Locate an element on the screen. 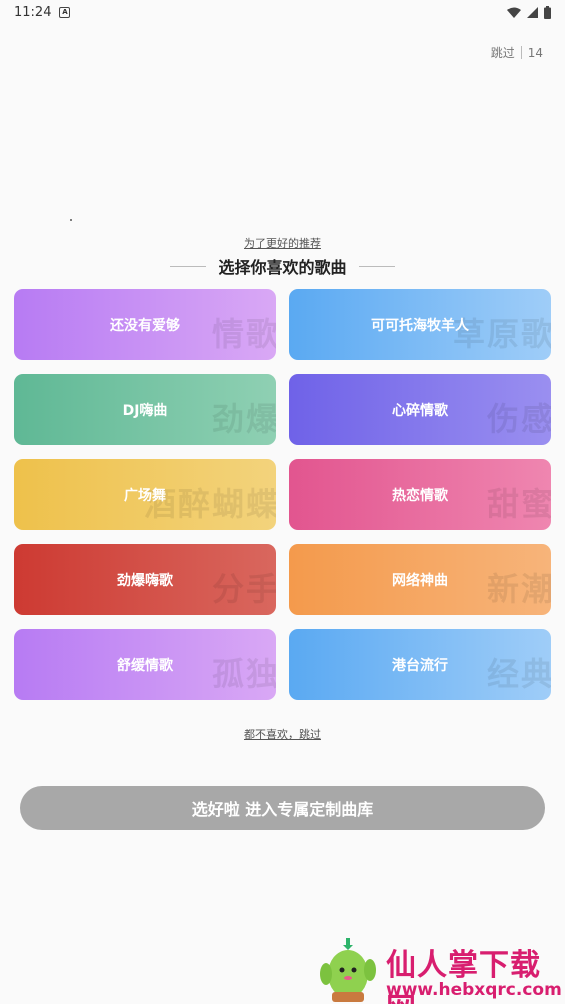  genre-label: 港台流行 is located at coordinates (420, 665).